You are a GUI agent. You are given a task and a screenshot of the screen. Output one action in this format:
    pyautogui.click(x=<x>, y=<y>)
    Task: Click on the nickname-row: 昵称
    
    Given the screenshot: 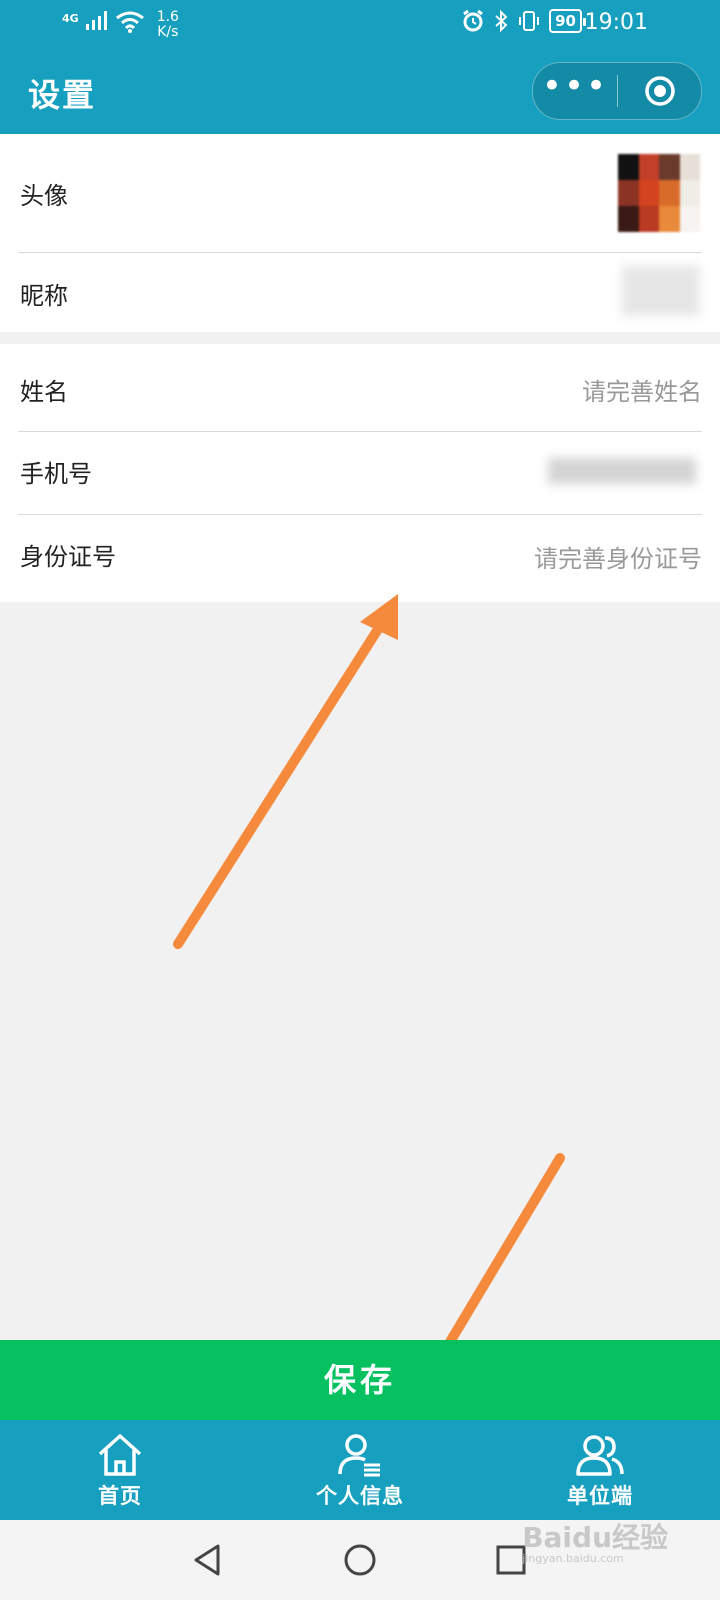 What is the action you would take?
    pyautogui.click(x=360, y=292)
    